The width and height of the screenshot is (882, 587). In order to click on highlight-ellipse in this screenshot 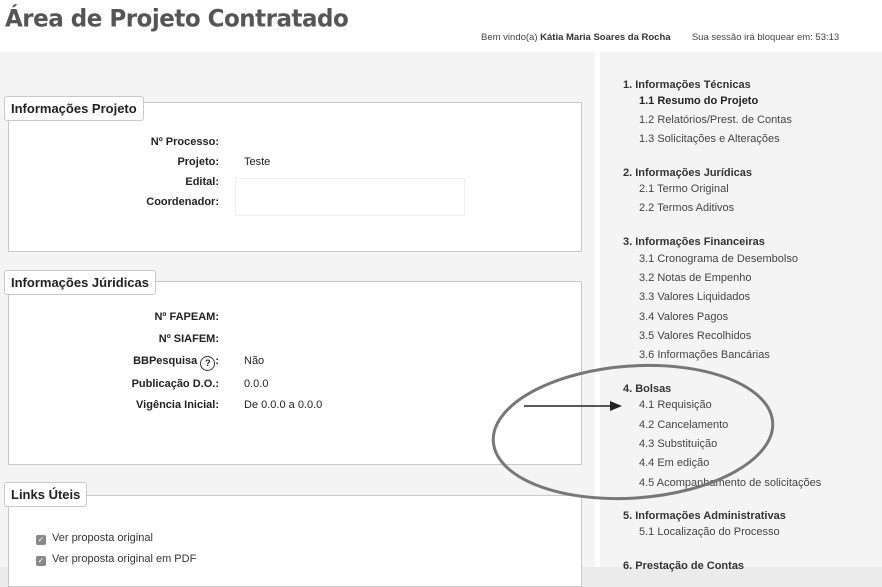, I will do `click(633, 432)`.